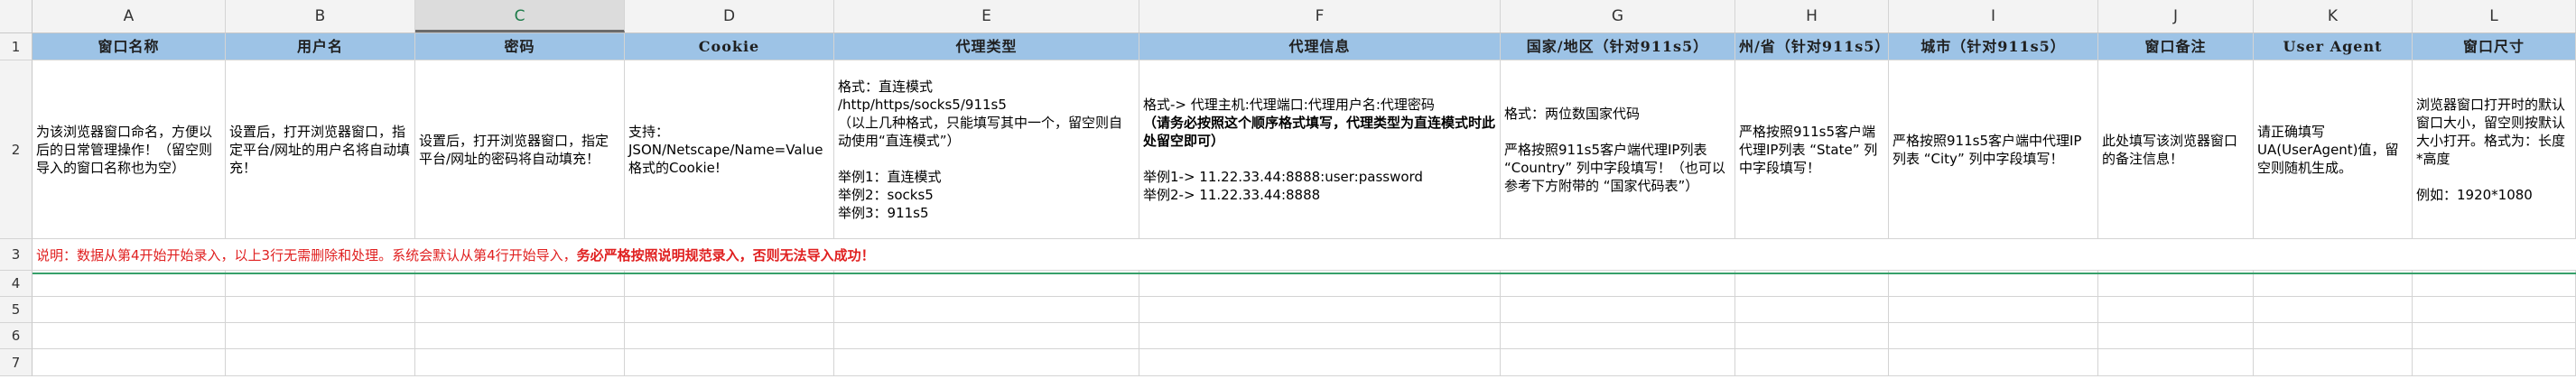 The image size is (2576, 379). Describe the element at coordinates (1993, 16) in the screenshot. I see `column-header-i: I` at that location.